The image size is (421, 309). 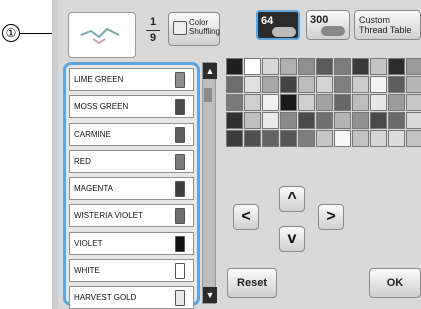 What do you see at coordinates (88, 243) in the screenshot?
I see `thread-name: VIOLET` at bounding box center [88, 243].